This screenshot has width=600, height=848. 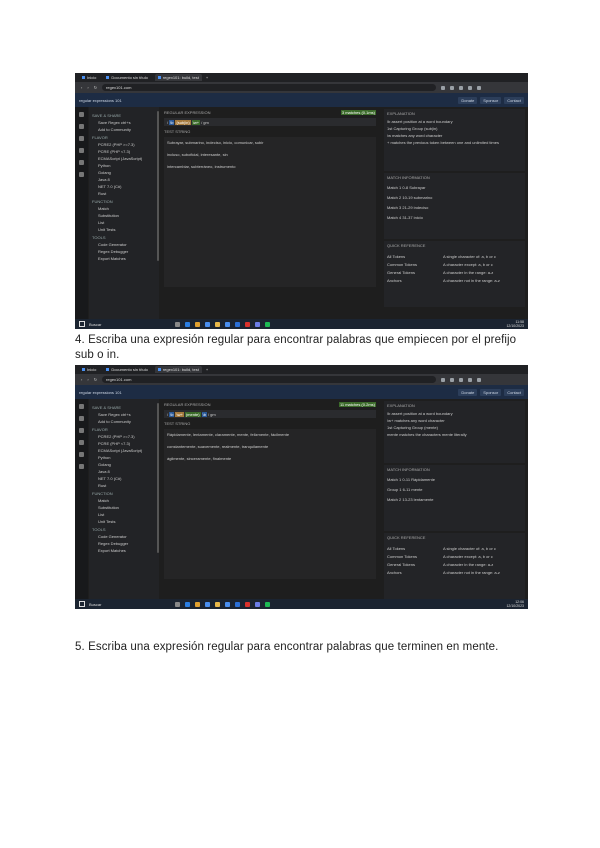 What do you see at coordinates (269, 87) in the screenshot?
I see `url-input: regex101.com` at bounding box center [269, 87].